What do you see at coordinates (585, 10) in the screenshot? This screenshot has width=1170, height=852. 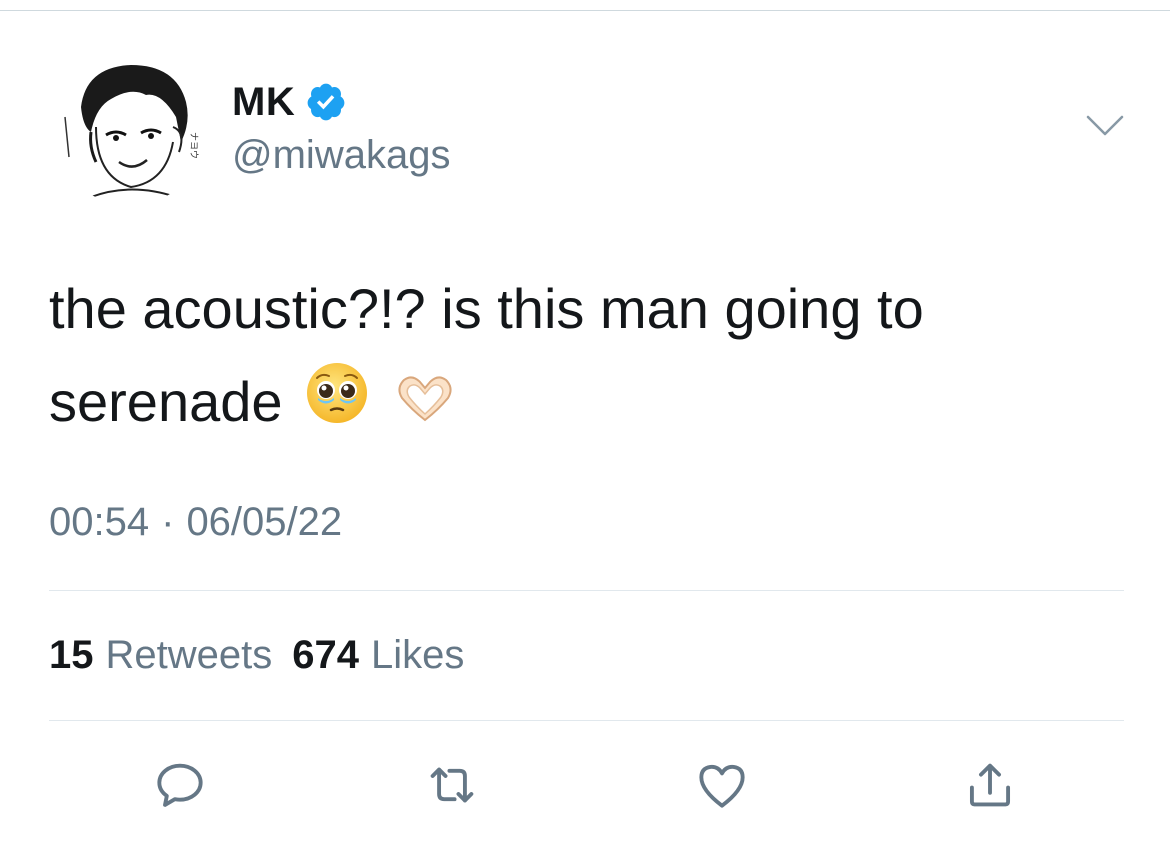 I see `top-divider` at bounding box center [585, 10].